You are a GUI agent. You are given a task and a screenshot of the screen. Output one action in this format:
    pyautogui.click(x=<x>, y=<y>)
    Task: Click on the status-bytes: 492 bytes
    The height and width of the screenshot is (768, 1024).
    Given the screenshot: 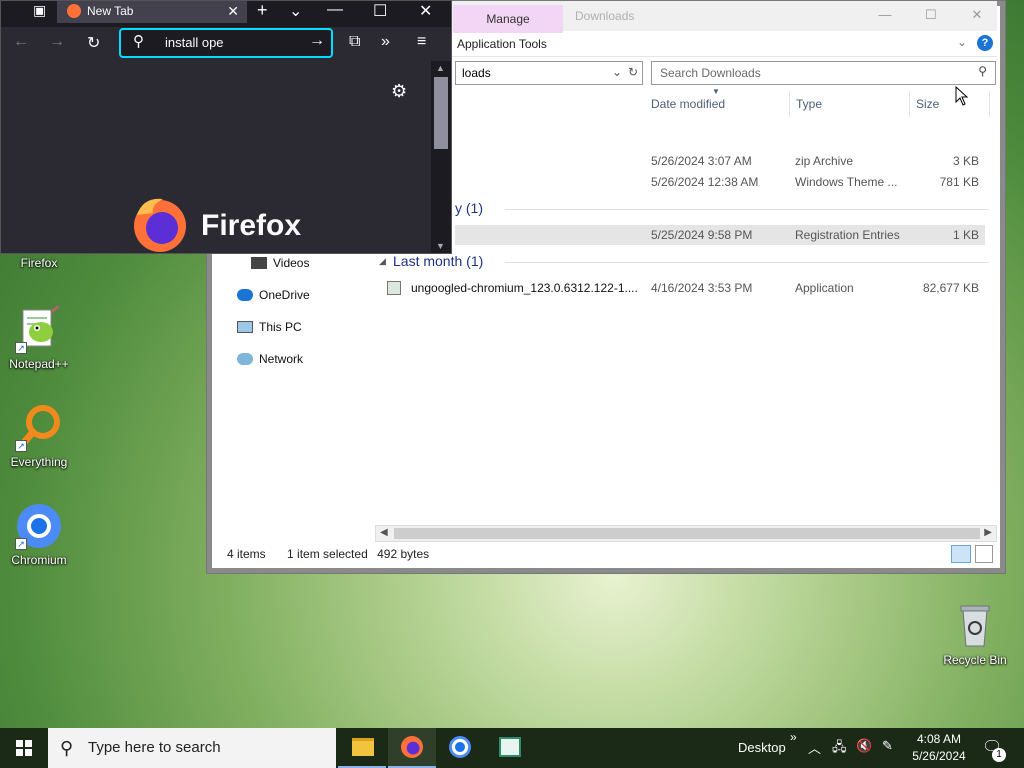 What is the action you would take?
    pyautogui.click(x=403, y=554)
    